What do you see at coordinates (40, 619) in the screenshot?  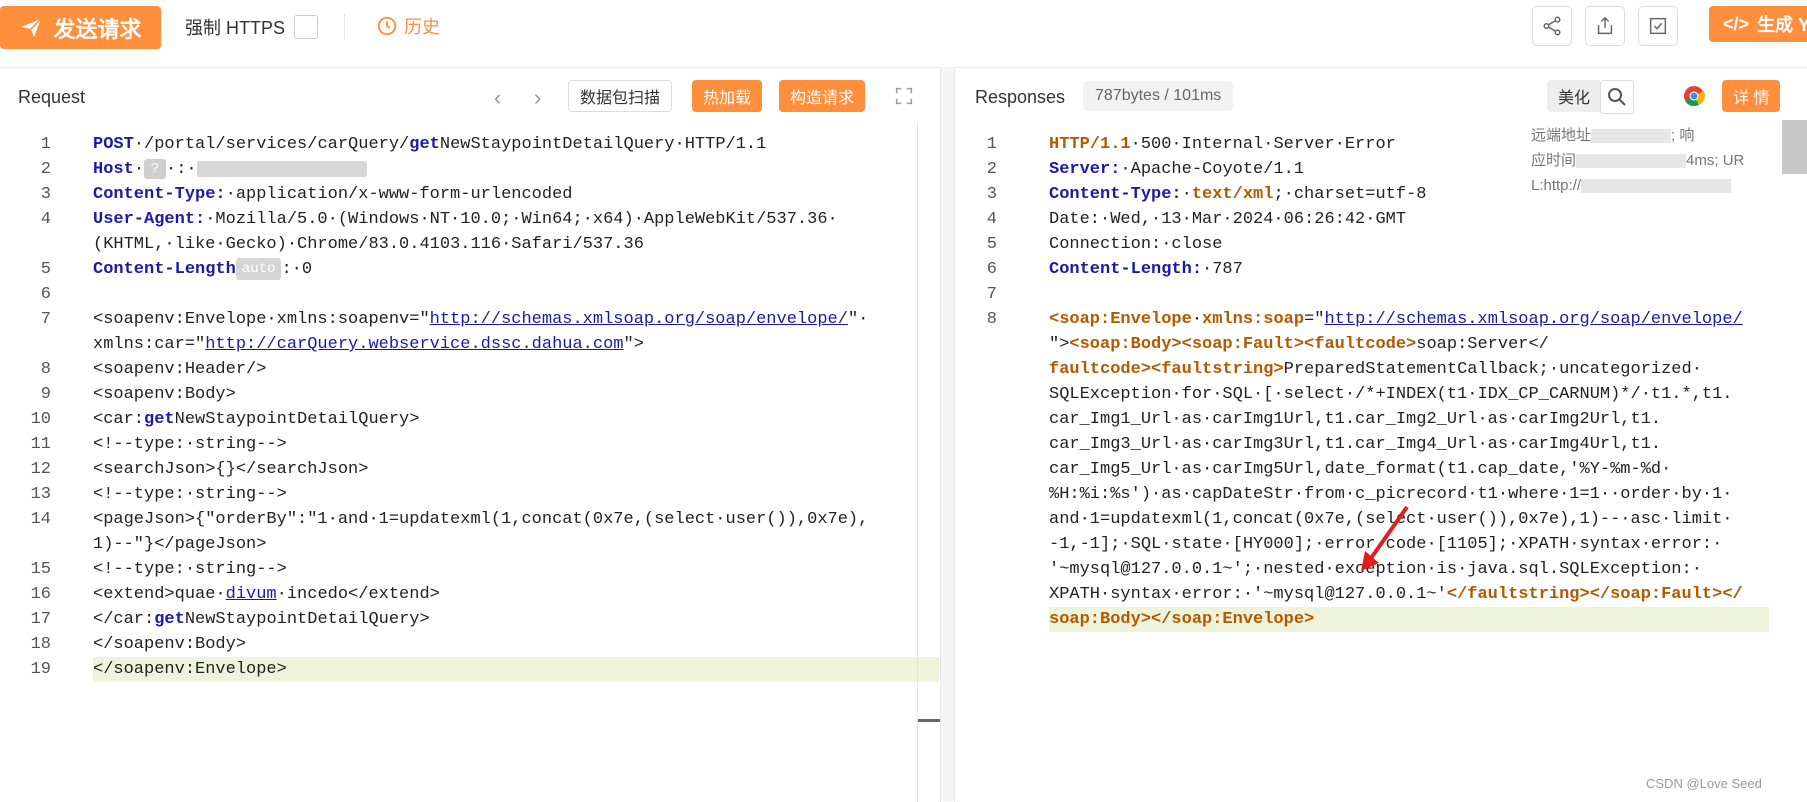 I see `line-number: 17` at bounding box center [40, 619].